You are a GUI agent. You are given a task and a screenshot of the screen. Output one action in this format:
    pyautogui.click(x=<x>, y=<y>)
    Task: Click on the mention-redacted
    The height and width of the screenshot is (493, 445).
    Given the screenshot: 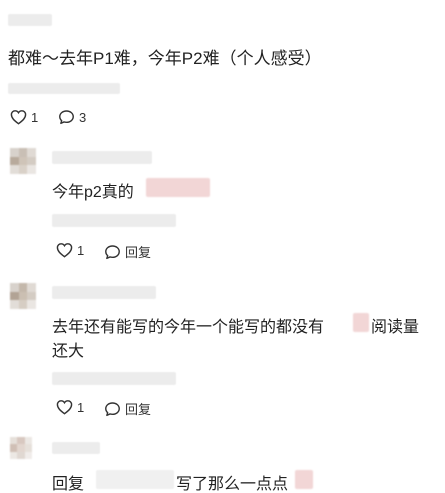 What is the action you would take?
    pyautogui.click(x=135, y=479)
    